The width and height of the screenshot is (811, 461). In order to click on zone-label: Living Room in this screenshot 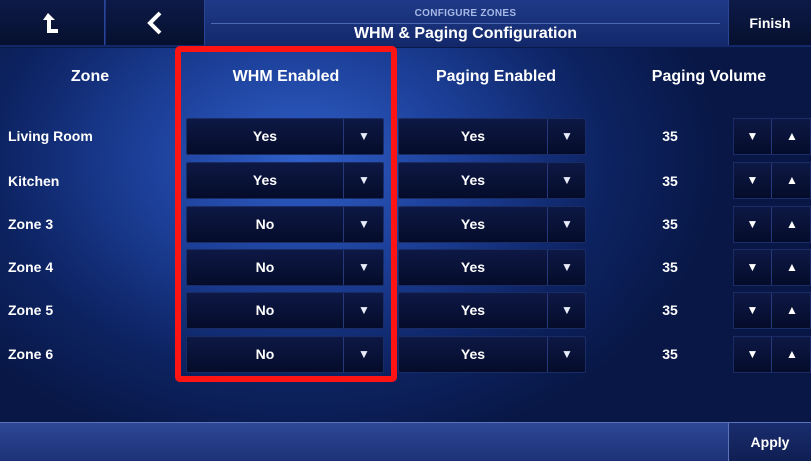, I will do `click(50, 136)`.